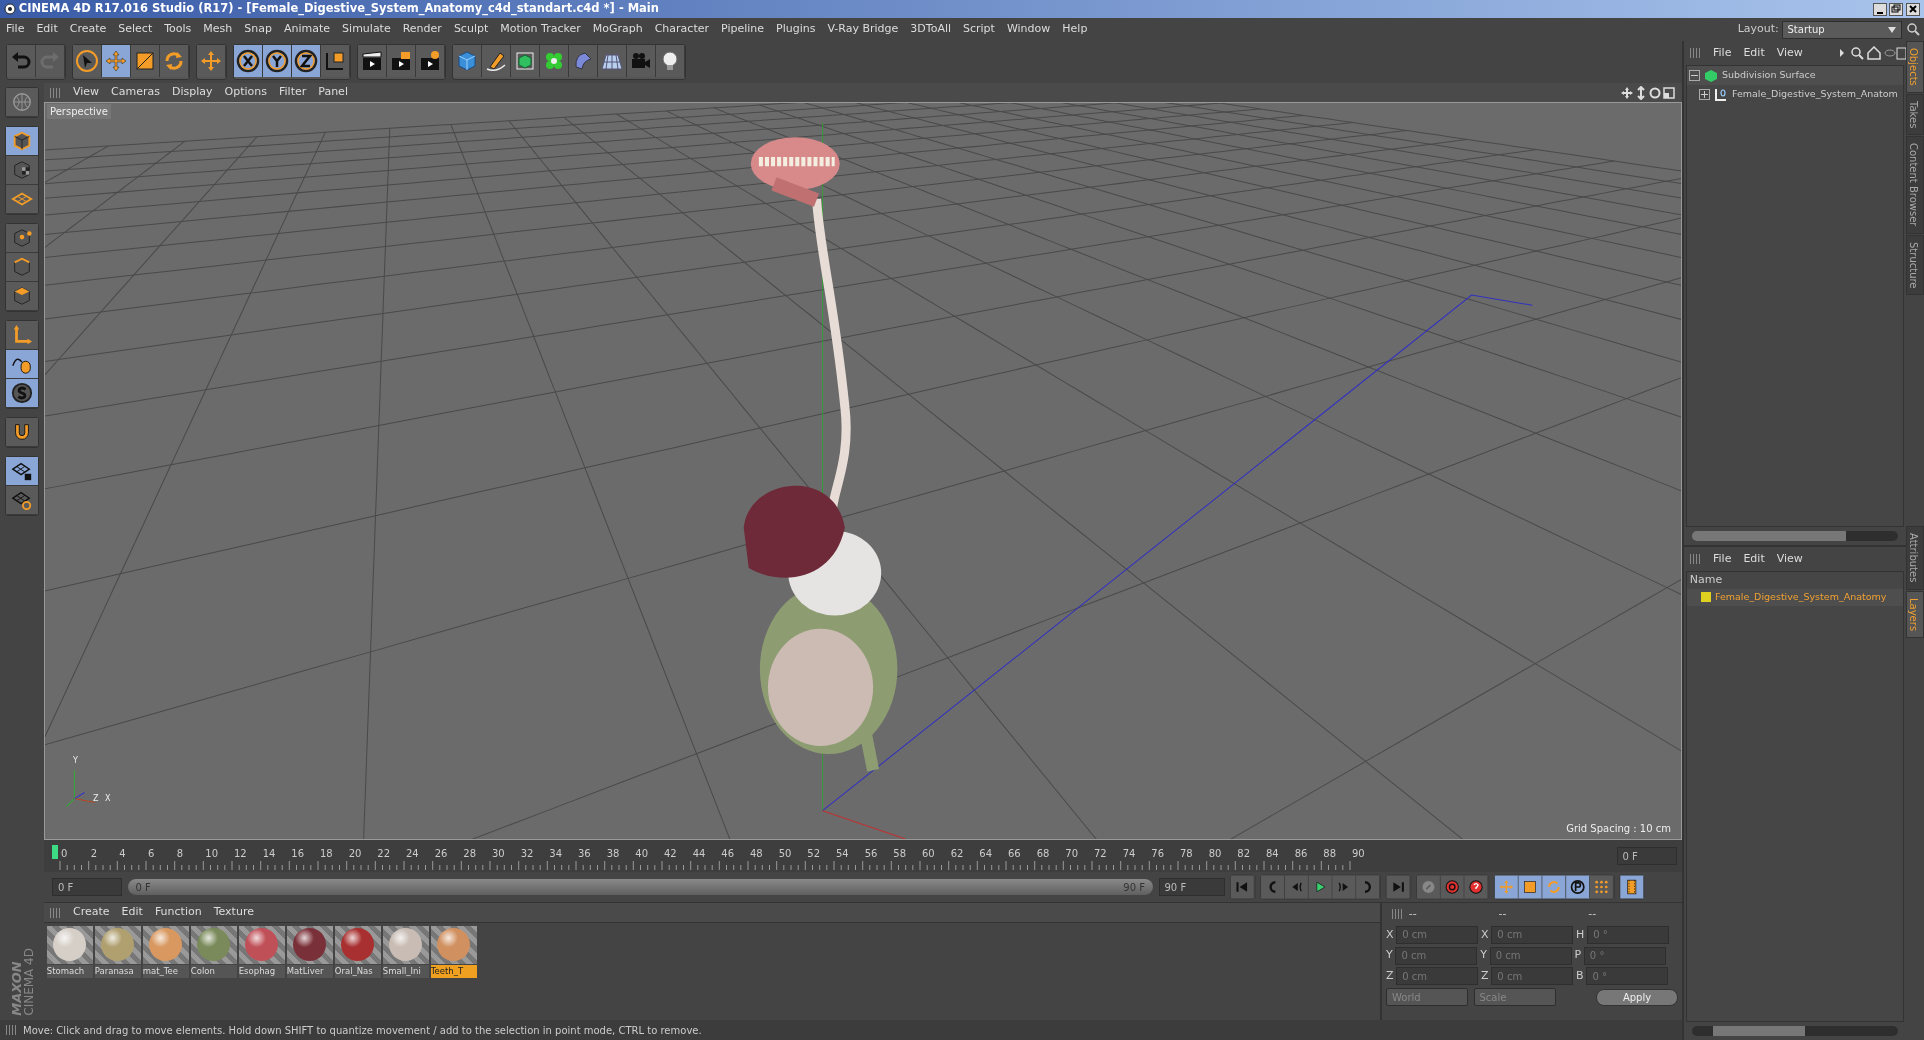  Describe the element at coordinates (1795, 94) in the screenshot. I see `object-row: Female_Digestive_System_Anatom` at that location.